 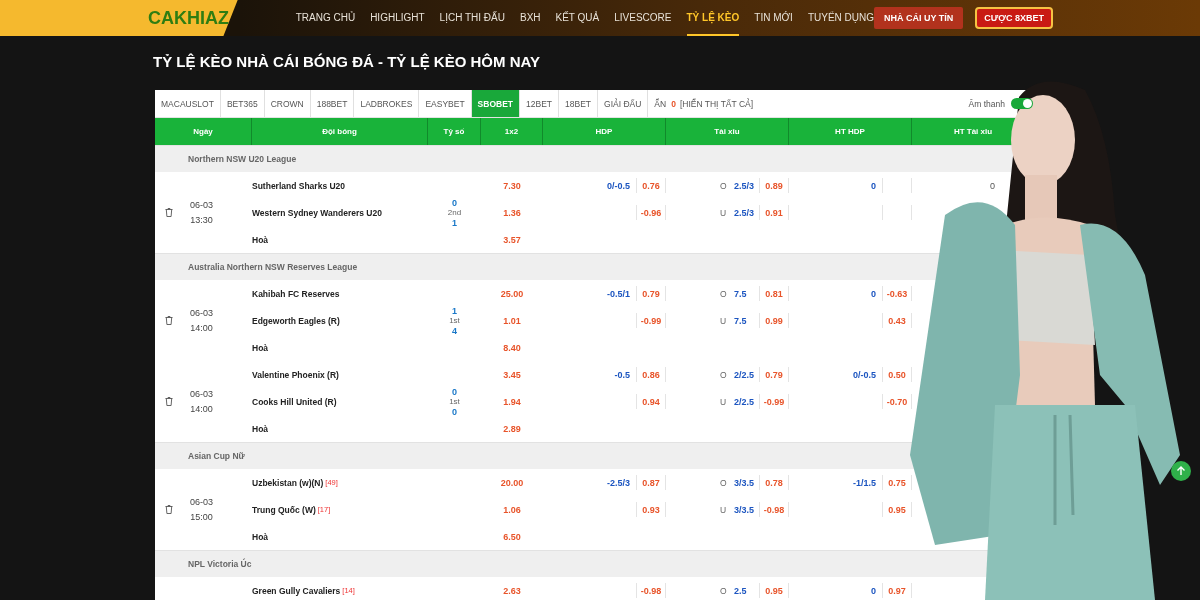 I want to click on bookmaker-button: NHÀ CÁI UY TÍN, so click(x=919, y=18).